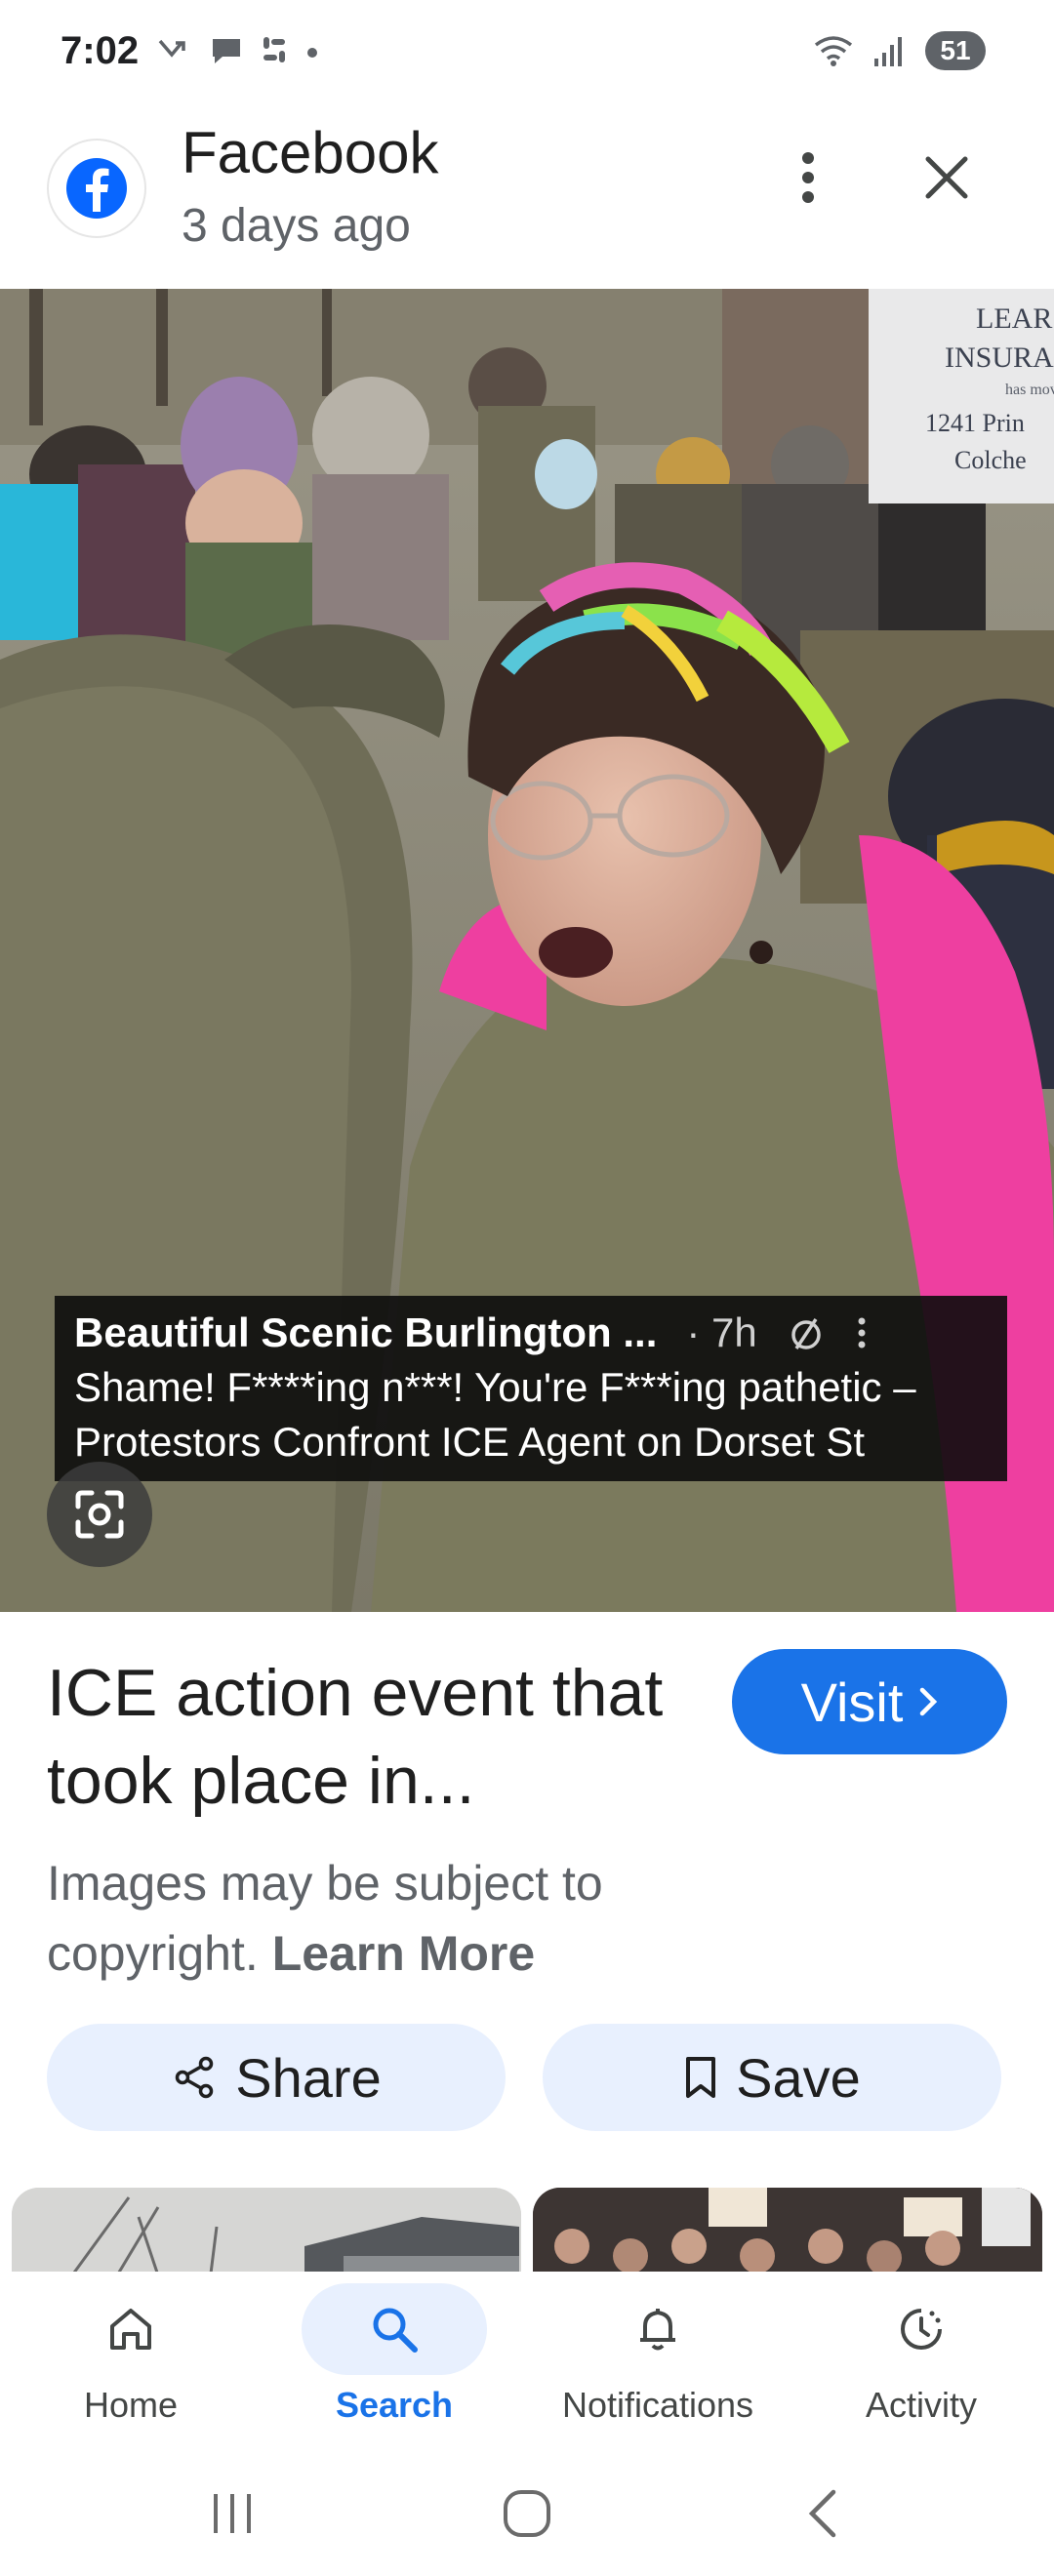 This screenshot has width=1054, height=2576. I want to click on posted-time: 3 days ago, so click(296, 226).